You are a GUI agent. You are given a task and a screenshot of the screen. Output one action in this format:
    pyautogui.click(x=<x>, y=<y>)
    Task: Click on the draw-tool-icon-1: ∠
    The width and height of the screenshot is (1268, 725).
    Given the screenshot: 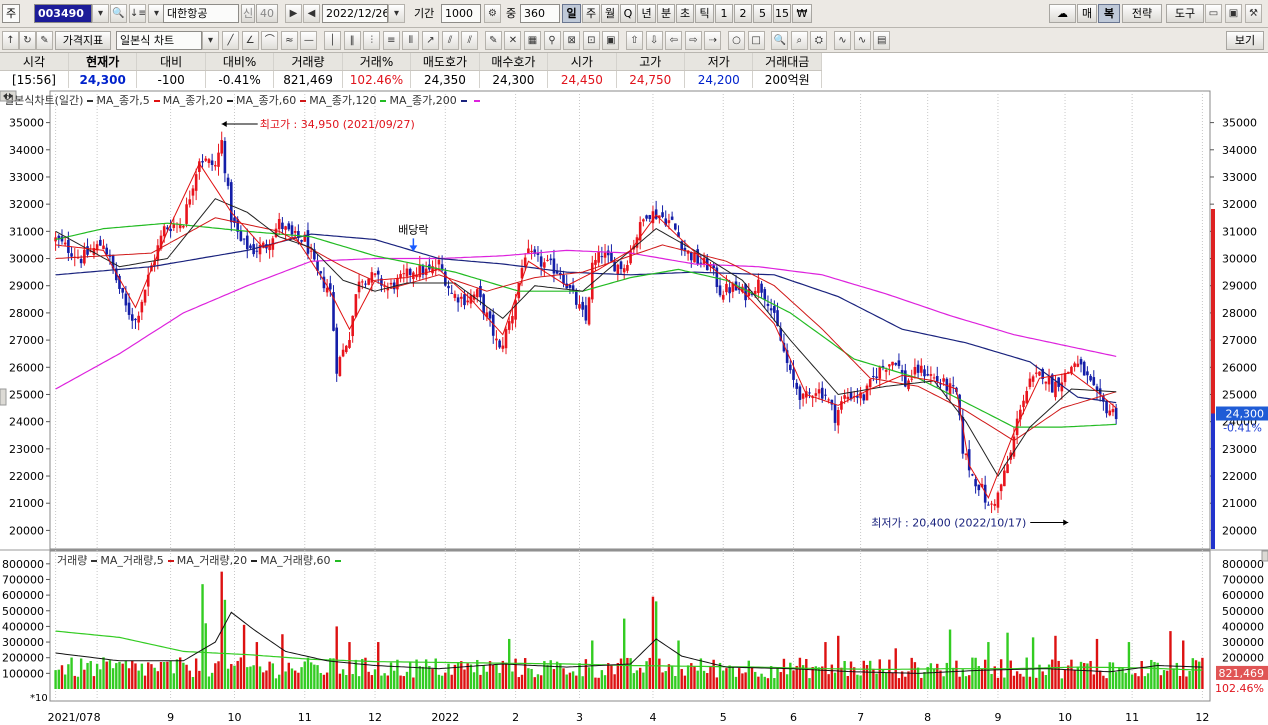 What is the action you would take?
    pyautogui.click(x=250, y=40)
    